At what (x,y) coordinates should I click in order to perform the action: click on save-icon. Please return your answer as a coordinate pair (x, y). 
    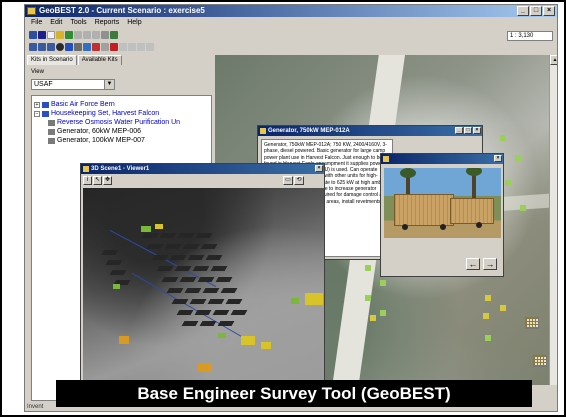
    Looking at the image, I should click on (42, 34).